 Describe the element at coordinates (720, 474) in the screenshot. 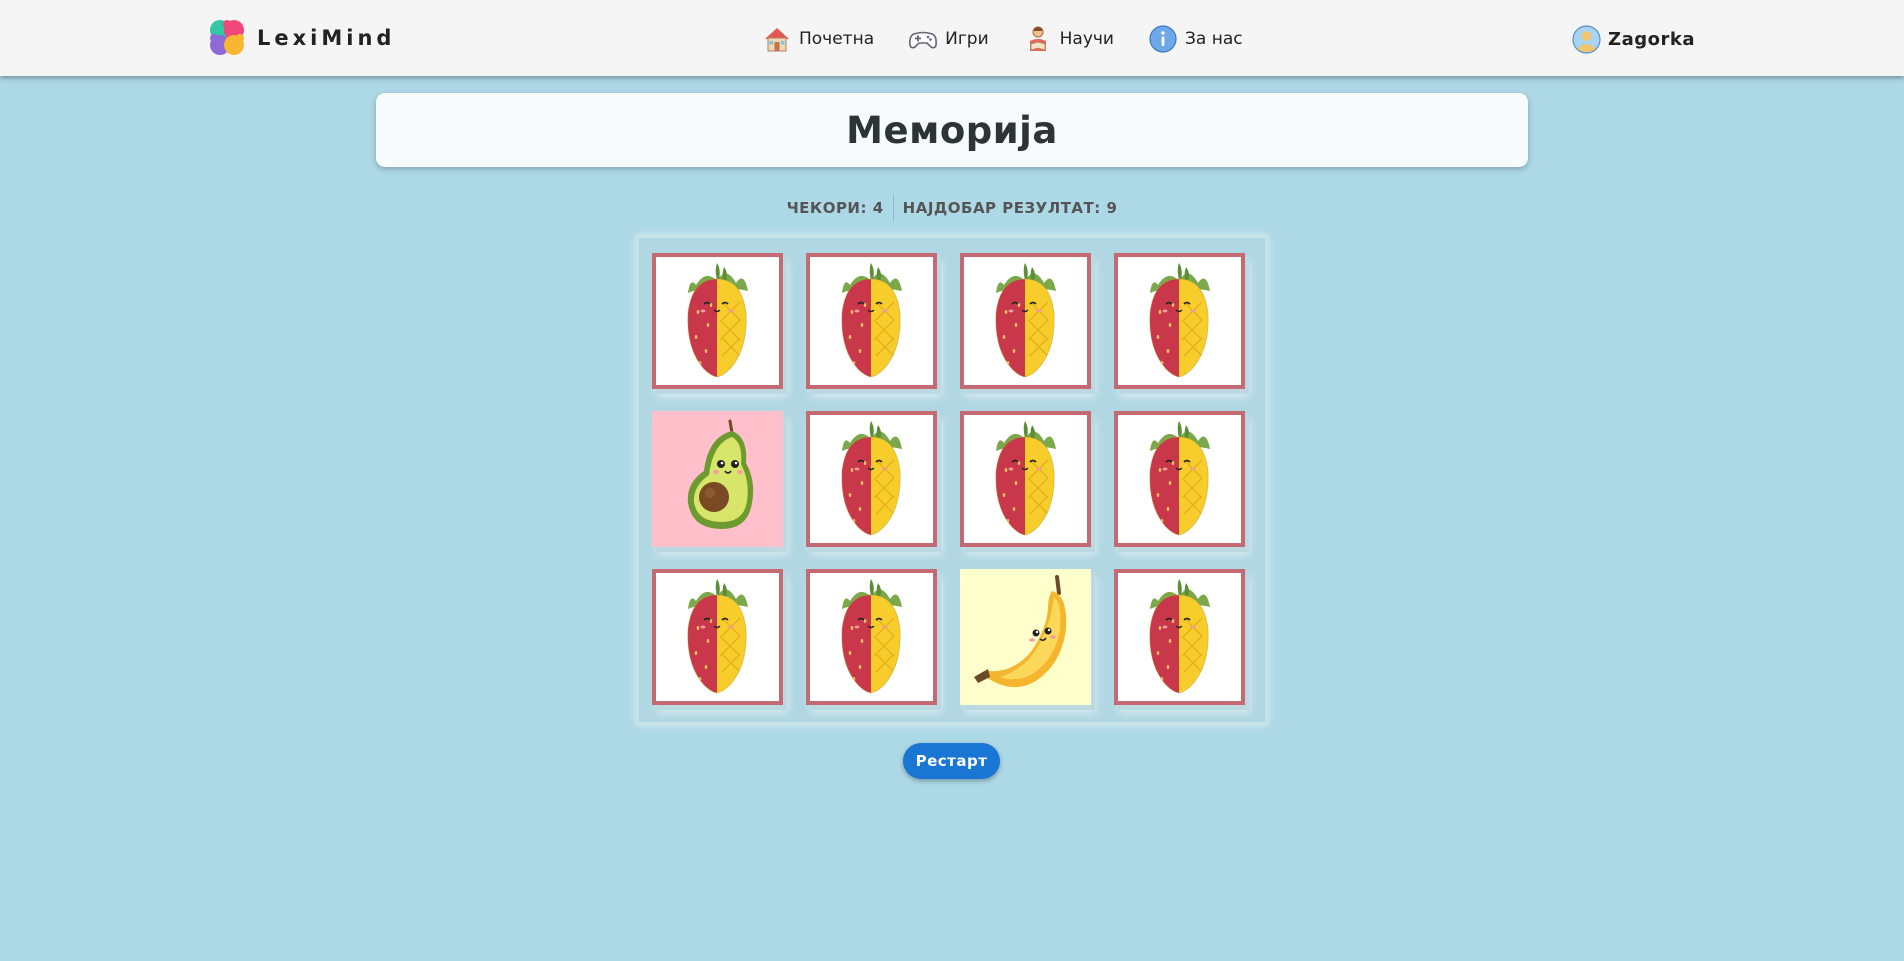

I see `avocado-icon` at that location.